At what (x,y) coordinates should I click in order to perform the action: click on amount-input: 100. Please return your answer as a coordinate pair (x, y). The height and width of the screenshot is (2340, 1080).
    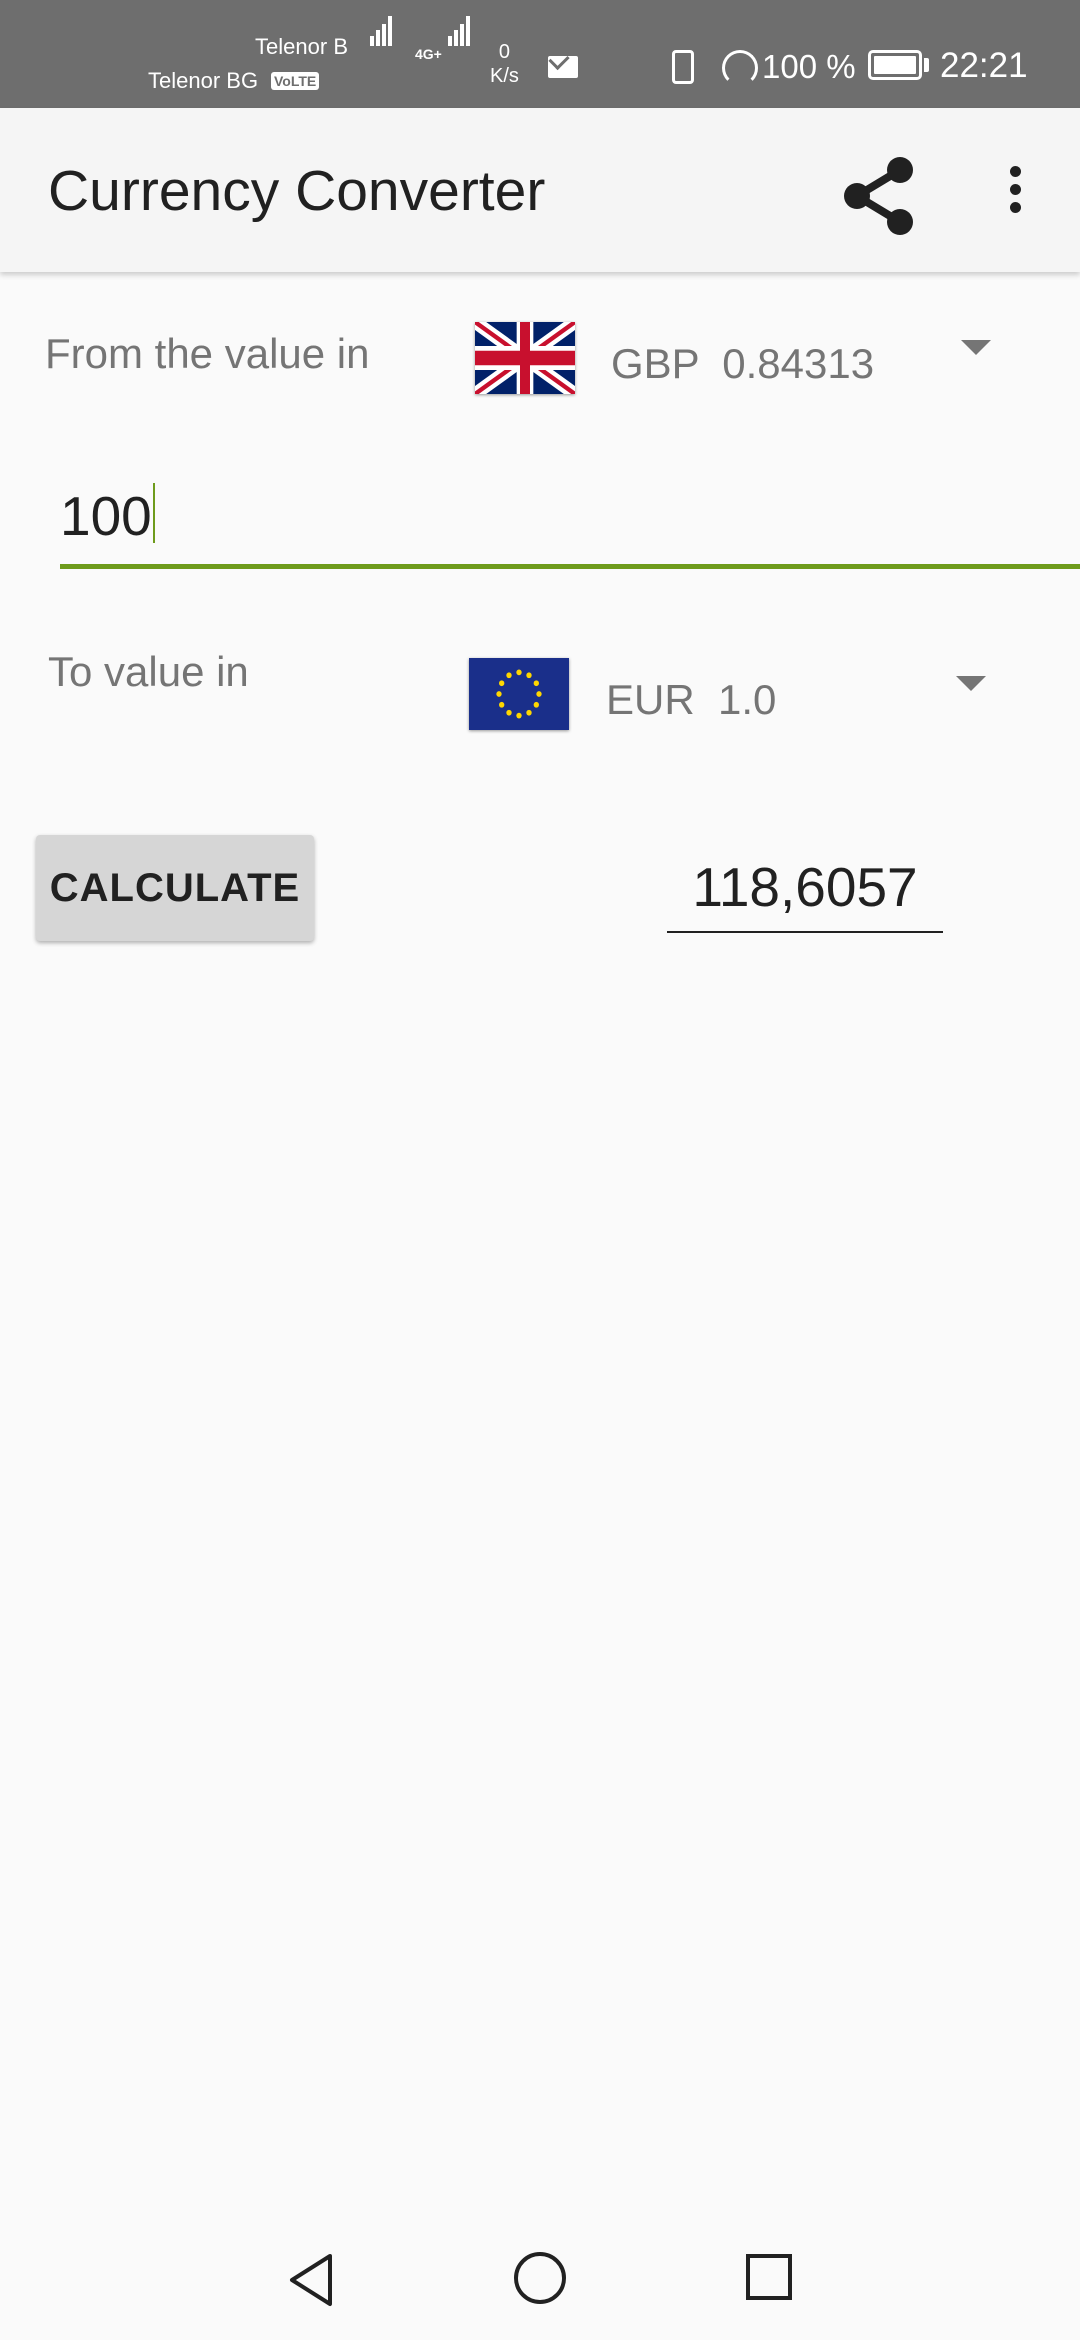
    Looking at the image, I should click on (570, 522).